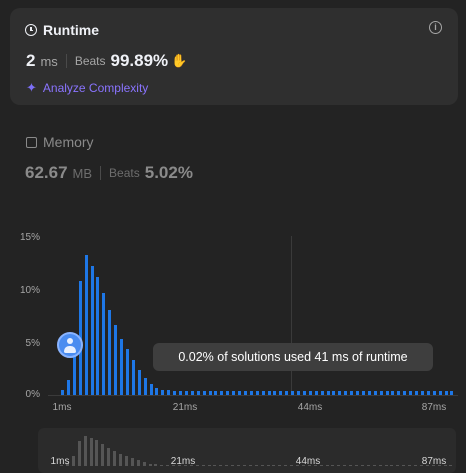  What do you see at coordinates (434, 407) in the screenshot?
I see `x-tick-label: 87ms` at bounding box center [434, 407].